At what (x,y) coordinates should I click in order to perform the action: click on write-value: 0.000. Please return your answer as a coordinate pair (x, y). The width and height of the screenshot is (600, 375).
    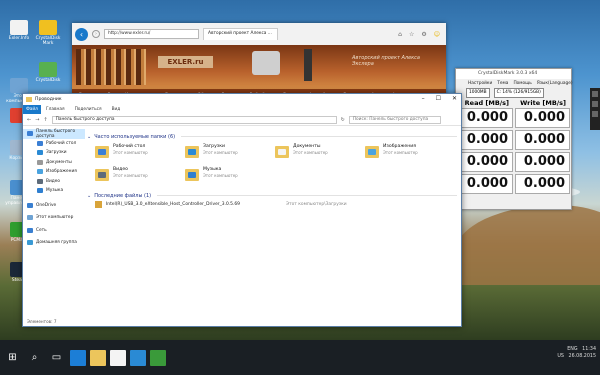
    Looking at the image, I should click on (542, 118).